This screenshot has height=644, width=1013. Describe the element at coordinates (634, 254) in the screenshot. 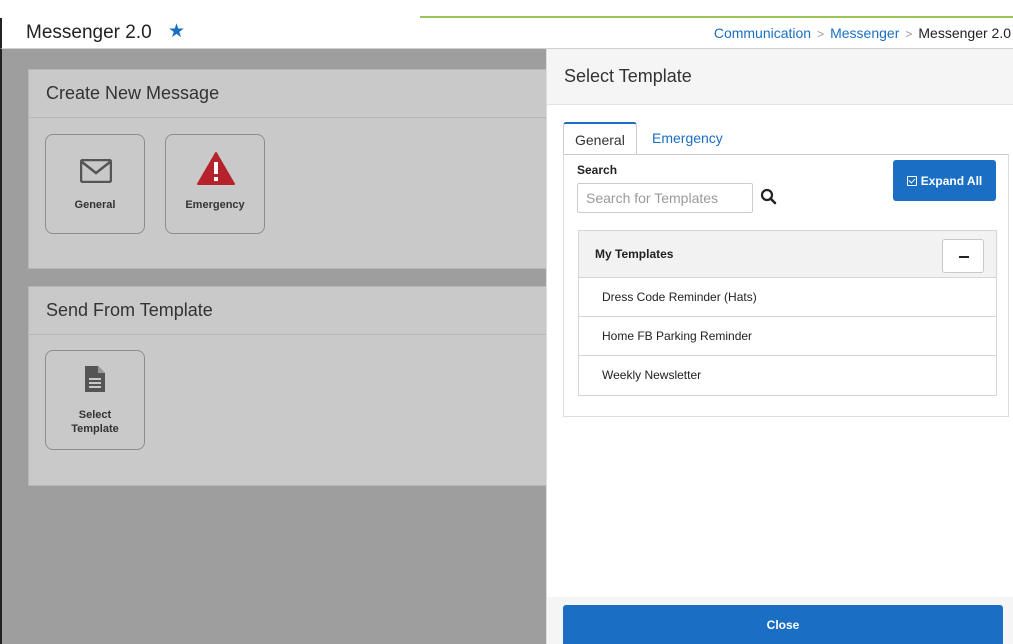

I see `group-title: My Templates` at that location.